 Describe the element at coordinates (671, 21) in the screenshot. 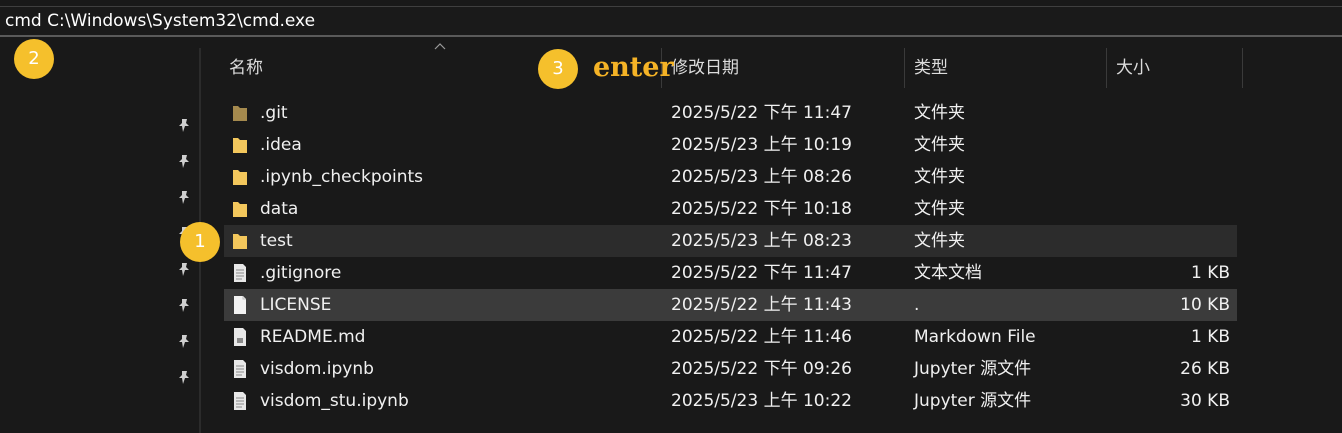

I see `address-bar: cmd C:\Windows\System32\cmd.exe` at that location.